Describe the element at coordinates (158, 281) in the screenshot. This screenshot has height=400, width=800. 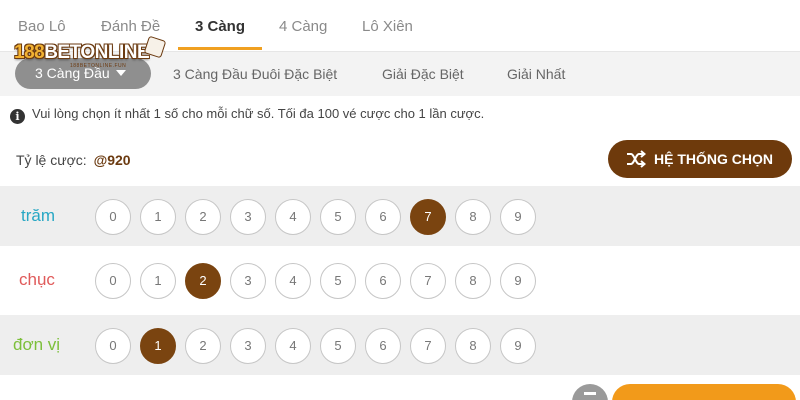
I see `number-ball-tens-1: 1` at that location.